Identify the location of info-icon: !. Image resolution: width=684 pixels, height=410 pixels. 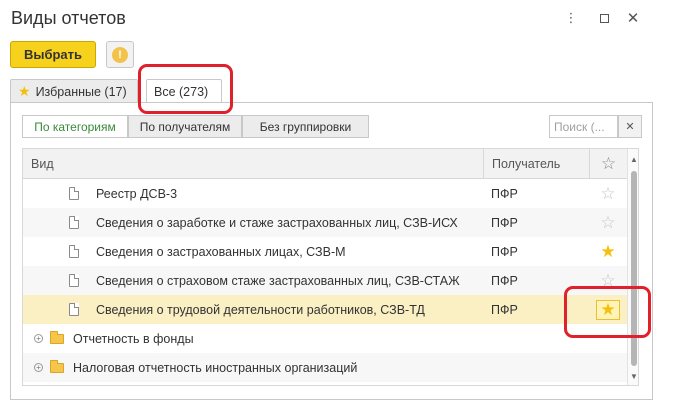
(120, 54).